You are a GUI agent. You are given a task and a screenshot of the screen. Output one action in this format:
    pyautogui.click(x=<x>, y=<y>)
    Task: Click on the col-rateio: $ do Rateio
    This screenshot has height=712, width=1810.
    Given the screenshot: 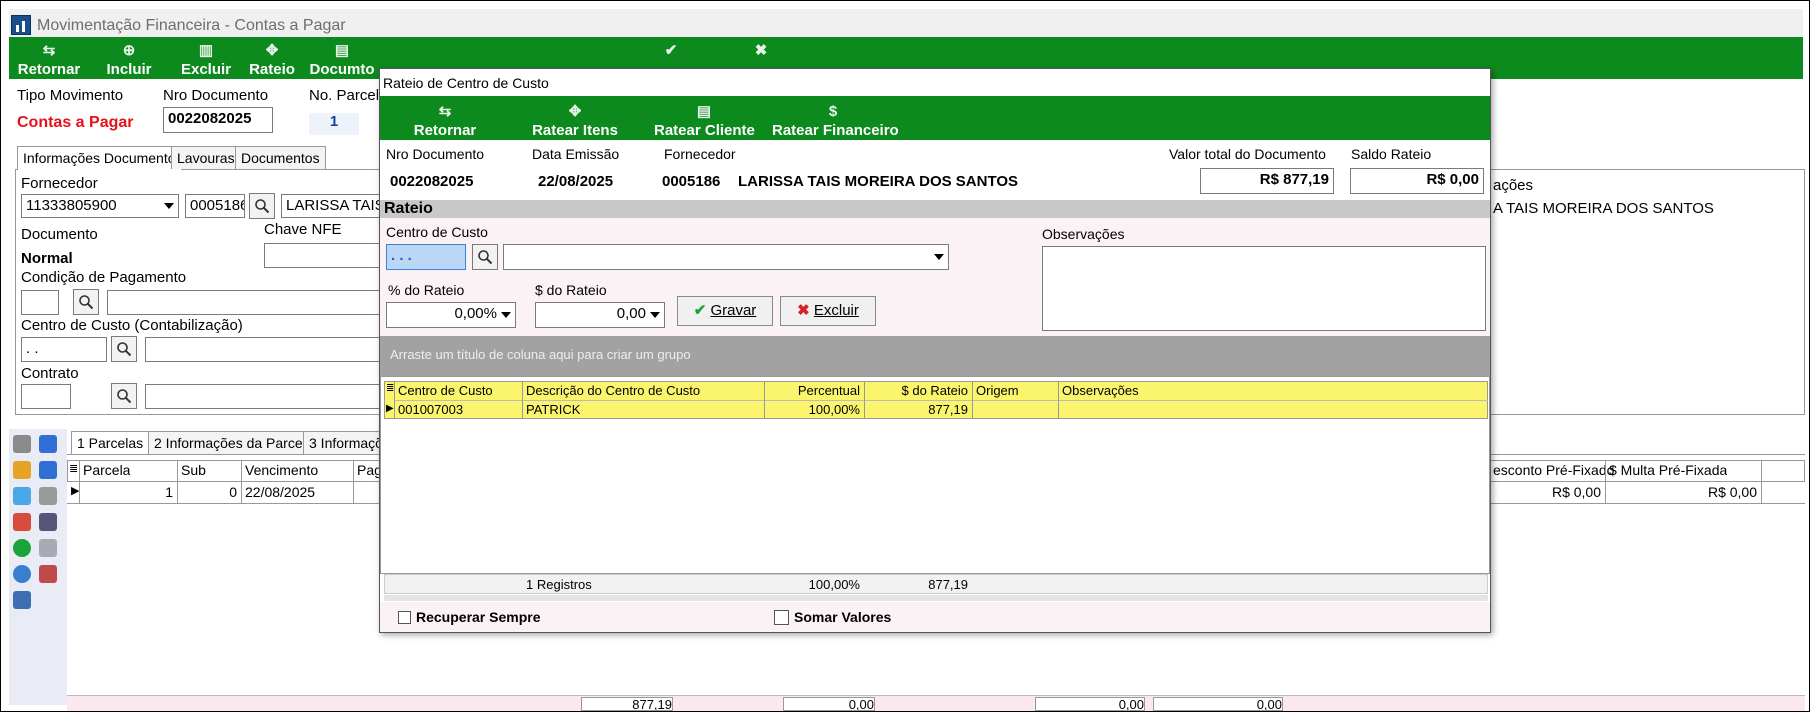 What is the action you would take?
    pyautogui.click(x=918, y=390)
    